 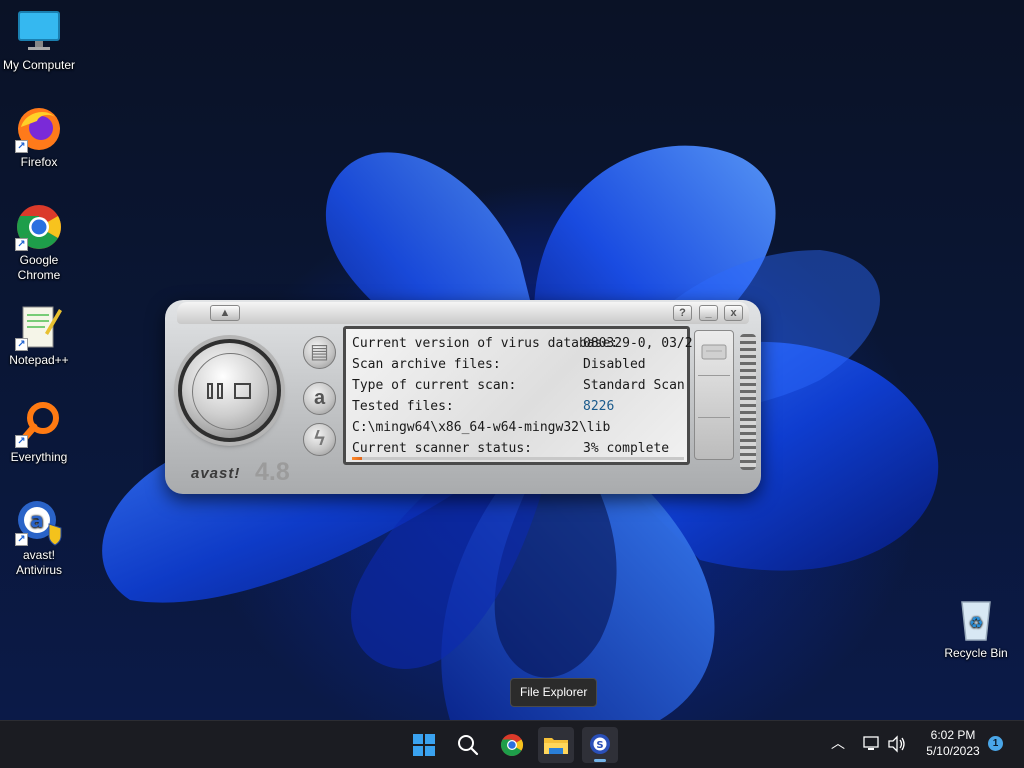 What do you see at coordinates (434, 385) in the screenshot?
I see `info-label: Type of current scan:` at bounding box center [434, 385].